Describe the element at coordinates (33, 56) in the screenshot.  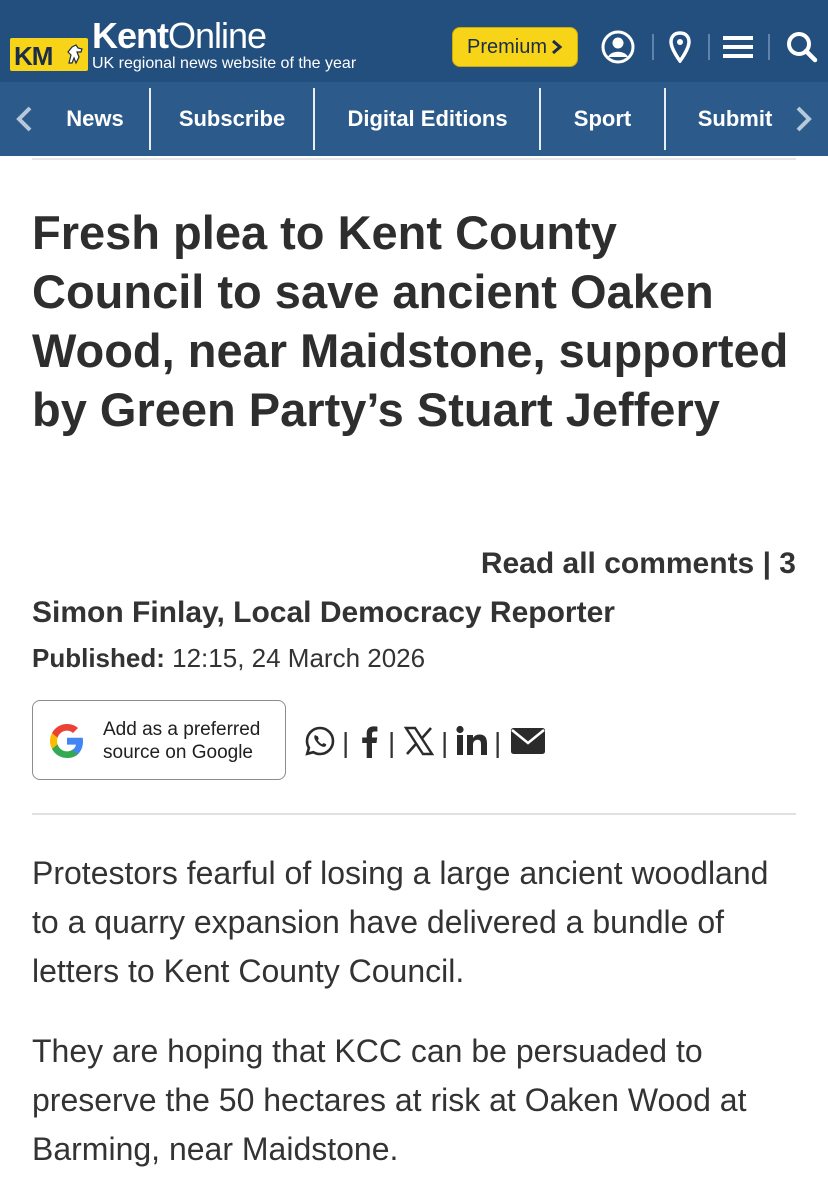
I see `km-logo-text: KM` at that location.